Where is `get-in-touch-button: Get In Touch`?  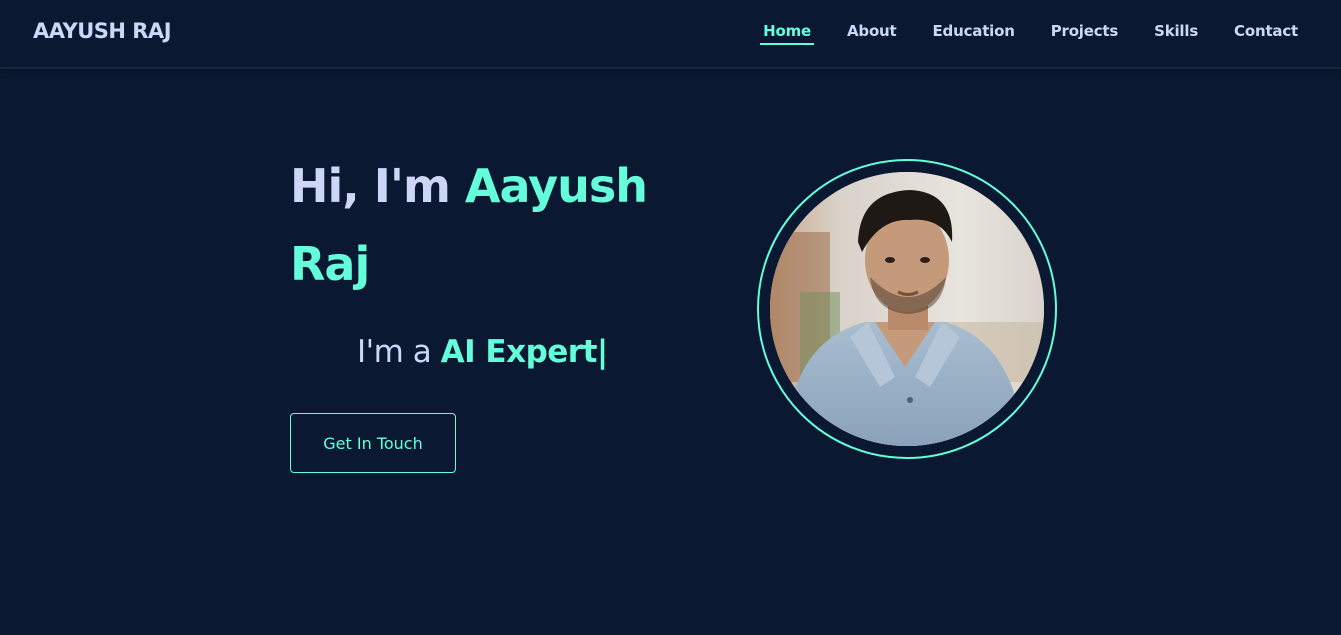 get-in-touch-button: Get In Touch is located at coordinates (373, 443).